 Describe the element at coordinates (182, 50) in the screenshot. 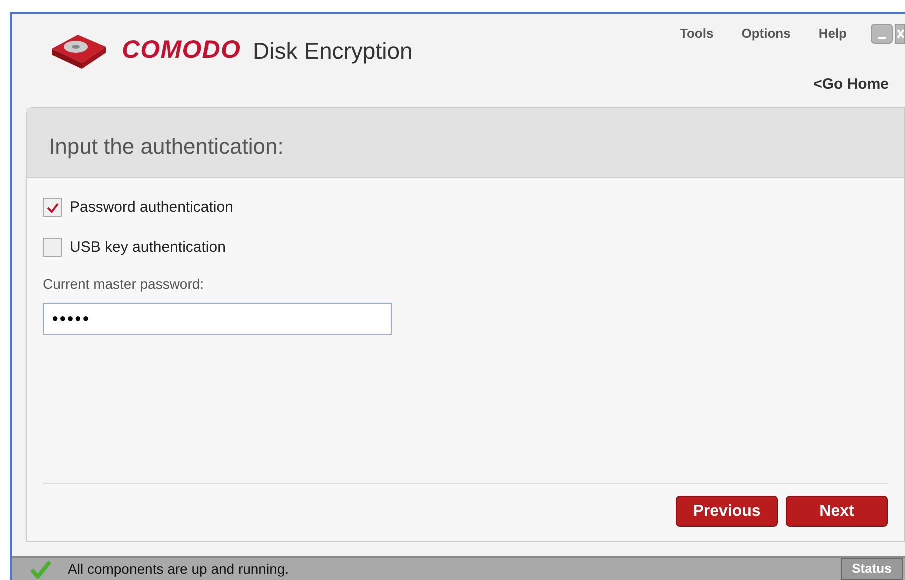

I see `brand-name: COMODO` at that location.